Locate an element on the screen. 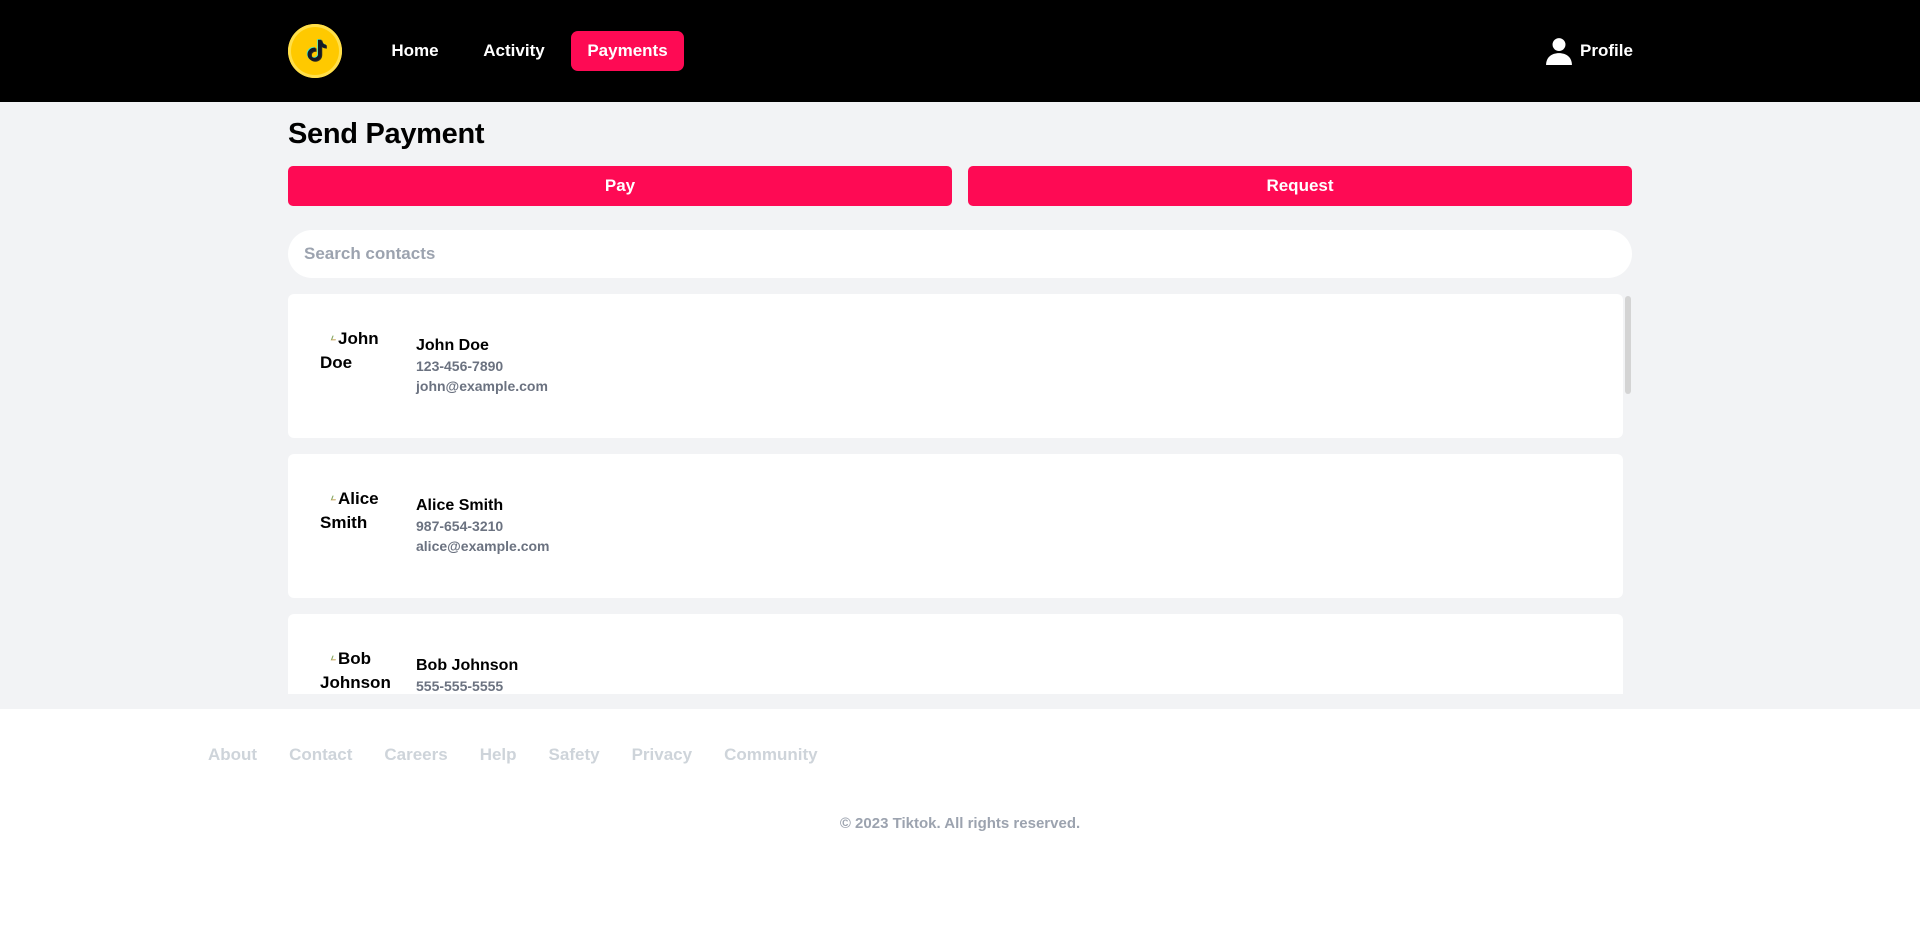 This screenshot has height=926, width=1920. profile-link: Profile is located at coordinates (1589, 51).